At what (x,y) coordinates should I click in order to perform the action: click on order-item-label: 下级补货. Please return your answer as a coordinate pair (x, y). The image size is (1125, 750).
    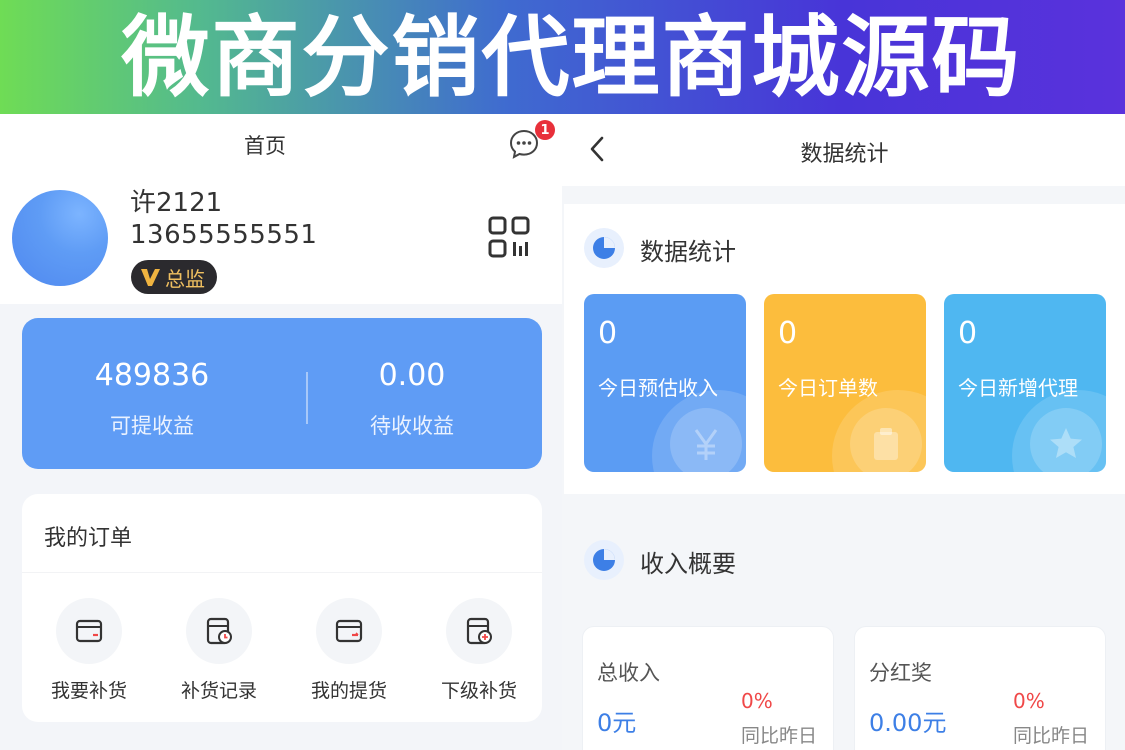
    Looking at the image, I should click on (478, 691).